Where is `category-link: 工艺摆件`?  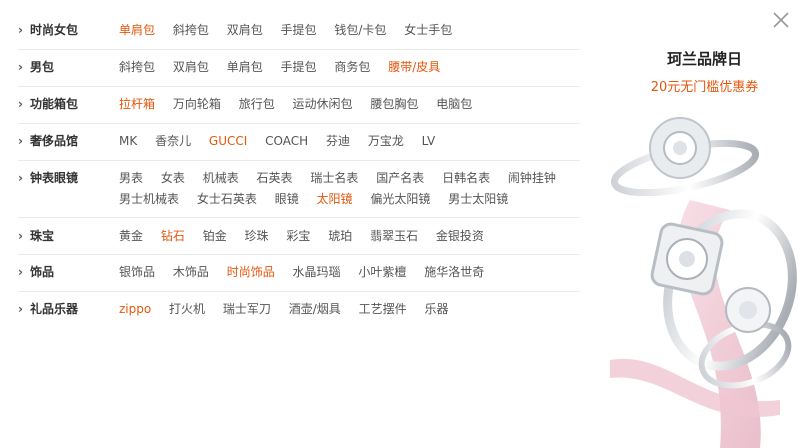 category-link: 工艺摆件 is located at coordinates (383, 309).